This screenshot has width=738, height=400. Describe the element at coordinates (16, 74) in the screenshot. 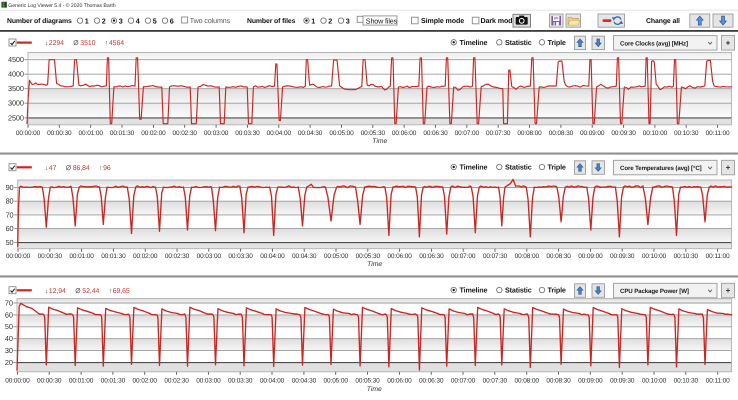

I see `svg-text: 4000` at that location.